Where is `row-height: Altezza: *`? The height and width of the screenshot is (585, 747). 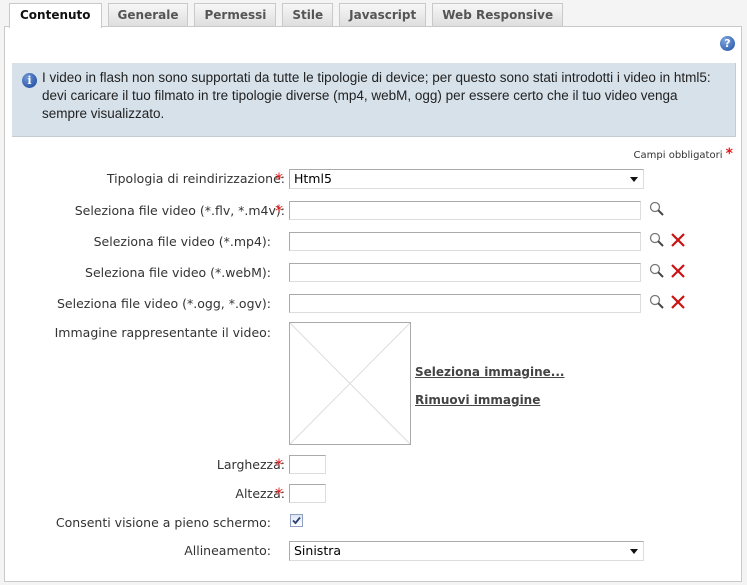 row-height: Altezza: * is located at coordinates (373, 495).